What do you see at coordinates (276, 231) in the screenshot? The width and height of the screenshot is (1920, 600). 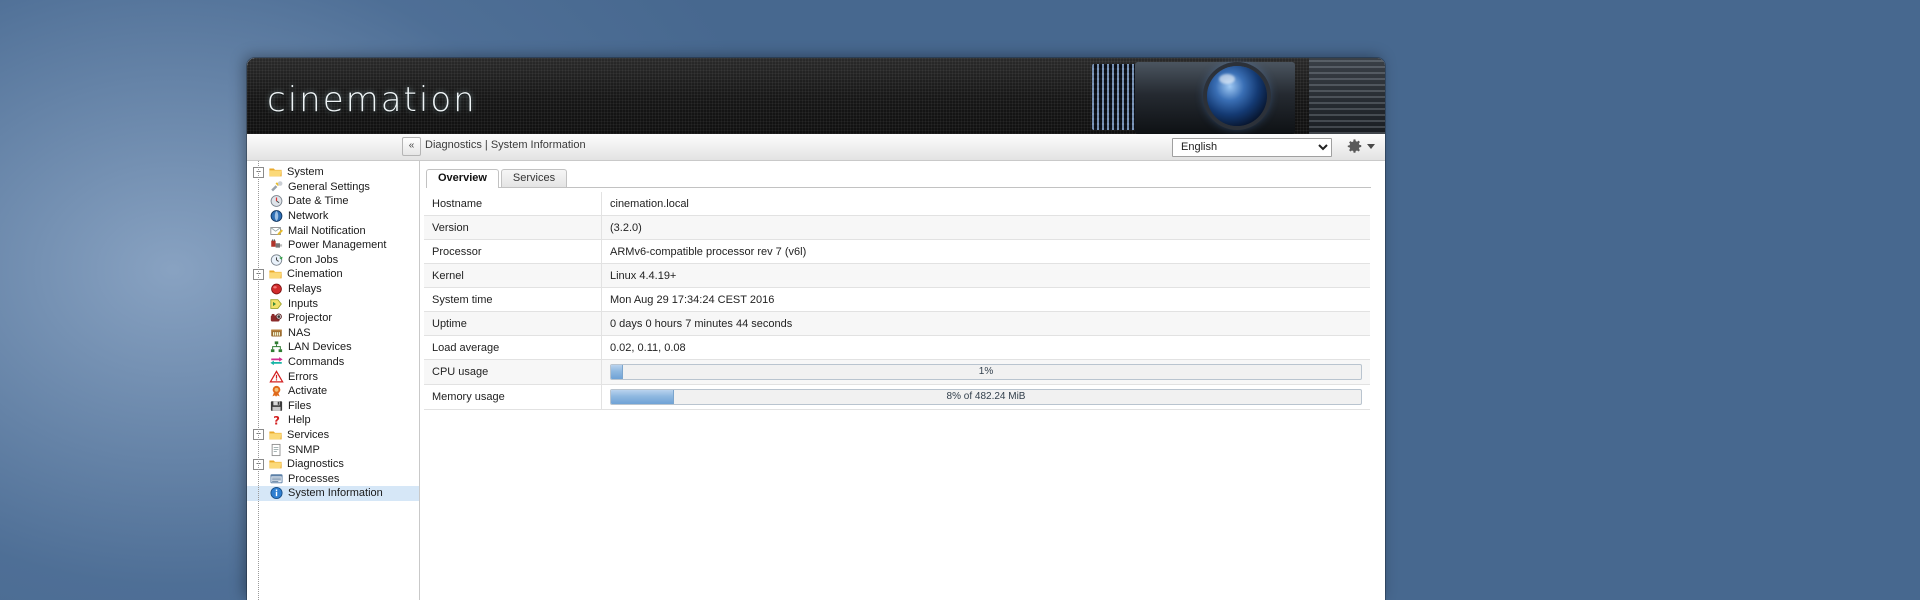 I see `mail-edit-icon` at bounding box center [276, 231].